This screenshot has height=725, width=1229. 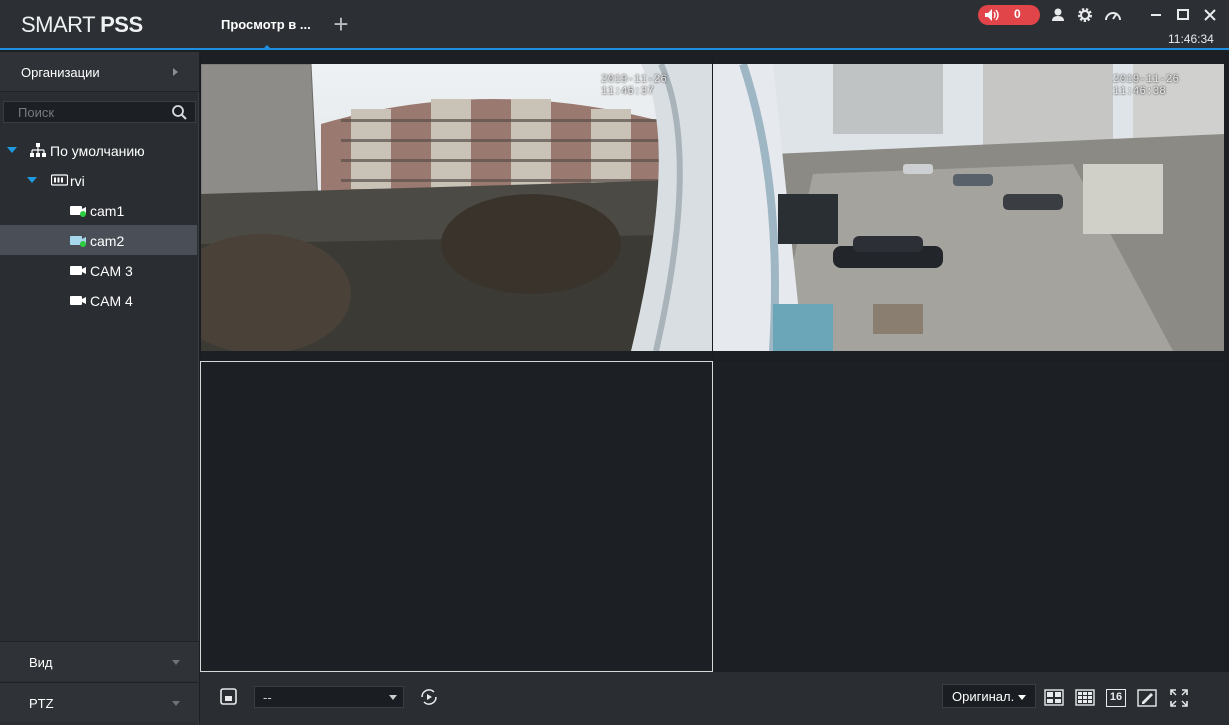 I want to click on tree-item-camera: cam1, so click(x=98, y=210).